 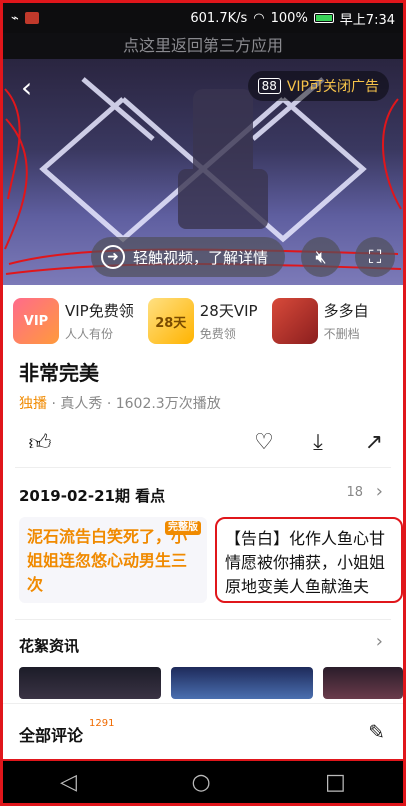 What do you see at coordinates (33, 404) in the screenshot?
I see `exclusive-tag: 独播` at bounding box center [33, 404].